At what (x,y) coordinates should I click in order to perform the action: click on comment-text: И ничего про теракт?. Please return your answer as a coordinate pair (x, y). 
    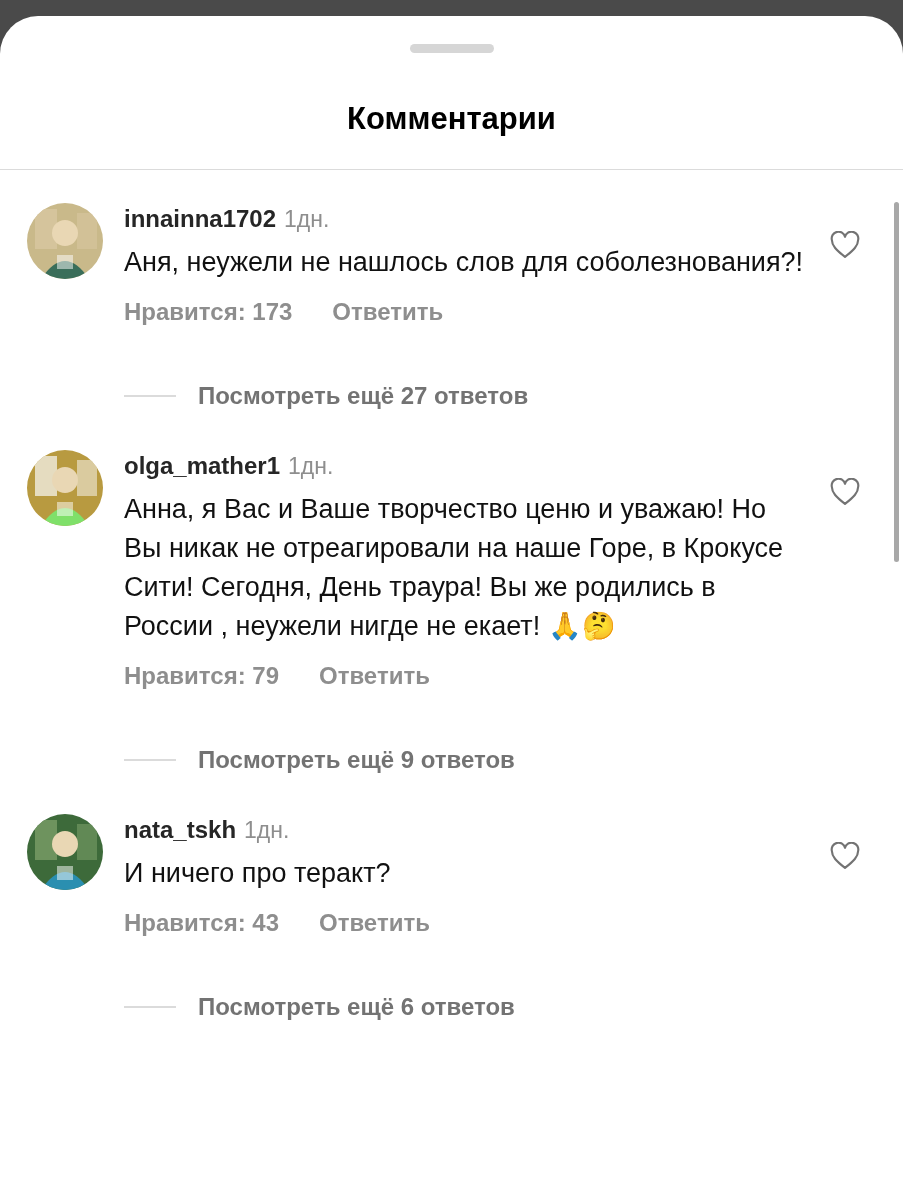
    Looking at the image, I should click on (258, 873).